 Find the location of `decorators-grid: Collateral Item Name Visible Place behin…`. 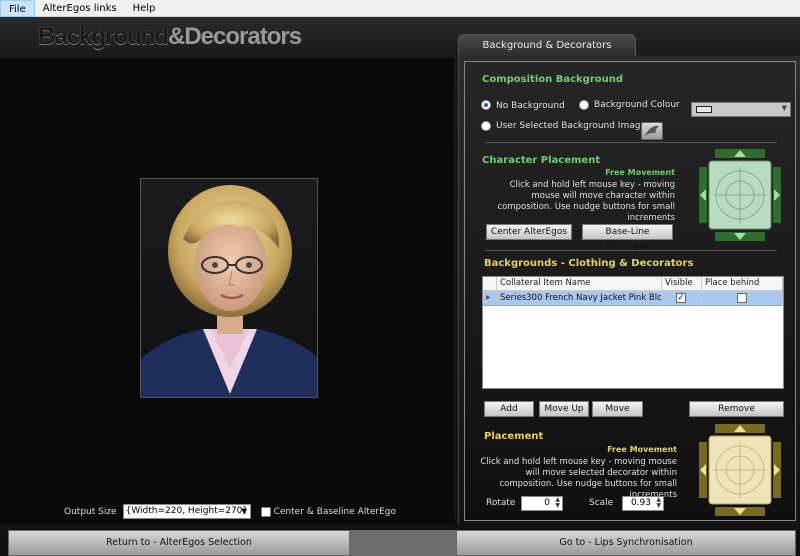

decorators-grid: Collateral Item Name Visible Place behin… is located at coordinates (633, 332).